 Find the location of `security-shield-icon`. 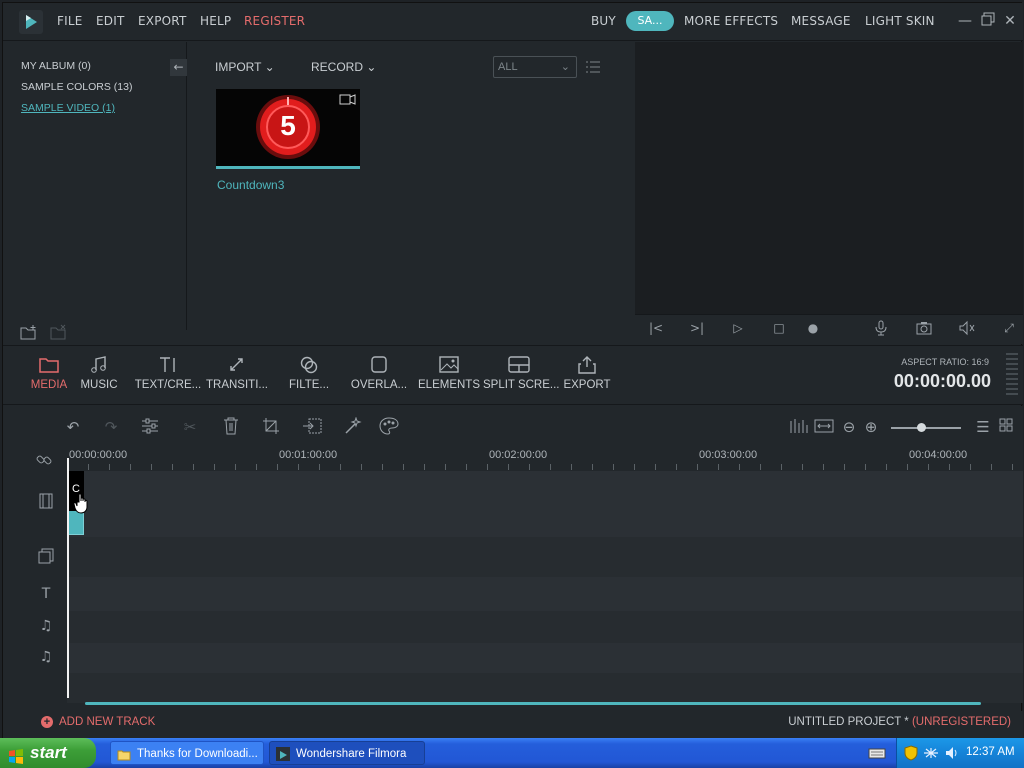

security-shield-icon is located at coordinates (911, 753).